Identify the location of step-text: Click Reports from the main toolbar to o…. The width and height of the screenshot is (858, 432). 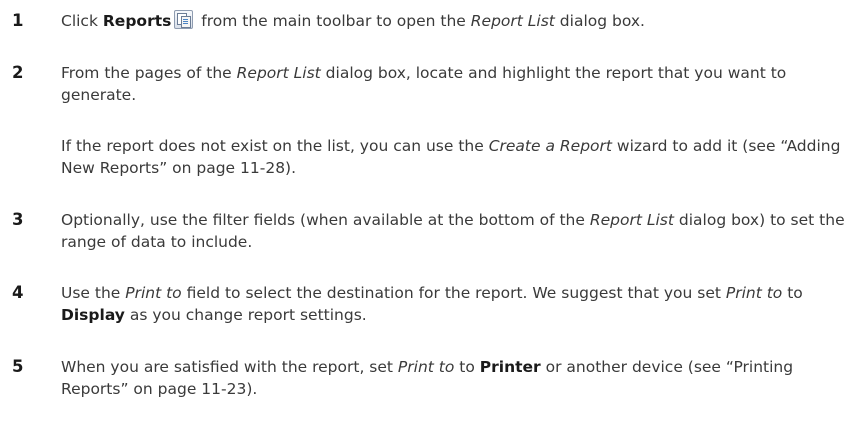
(453, 21).